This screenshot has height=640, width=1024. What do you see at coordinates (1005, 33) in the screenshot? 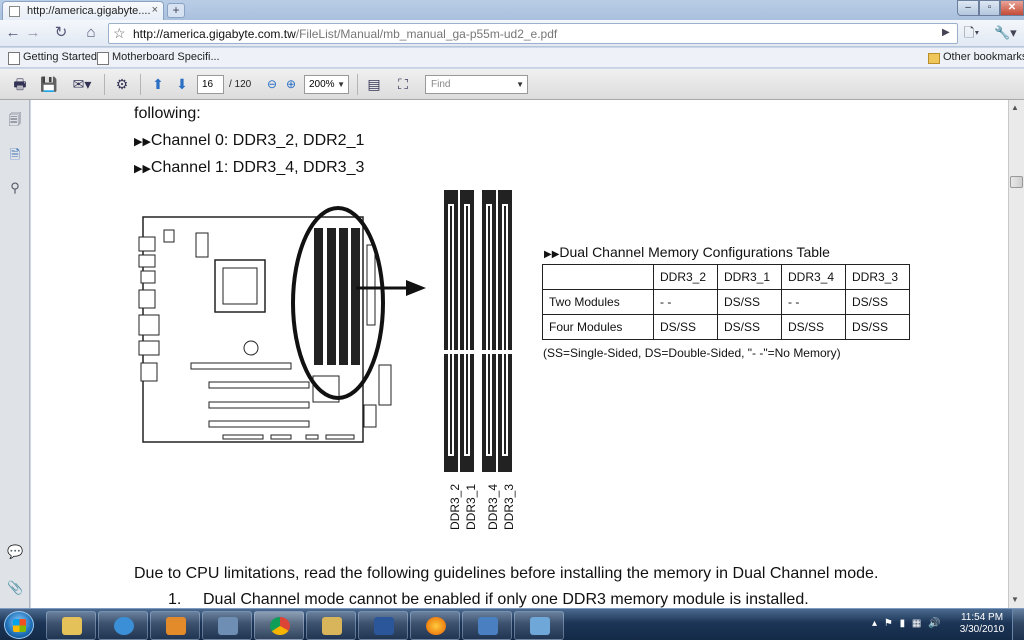
I see `wrench-menu-icon: 🔧▾` at bounding box center [1005, 33].